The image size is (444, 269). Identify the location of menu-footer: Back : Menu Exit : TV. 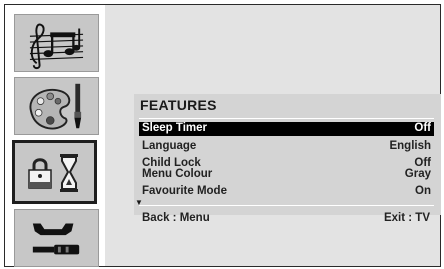
(286, 220).